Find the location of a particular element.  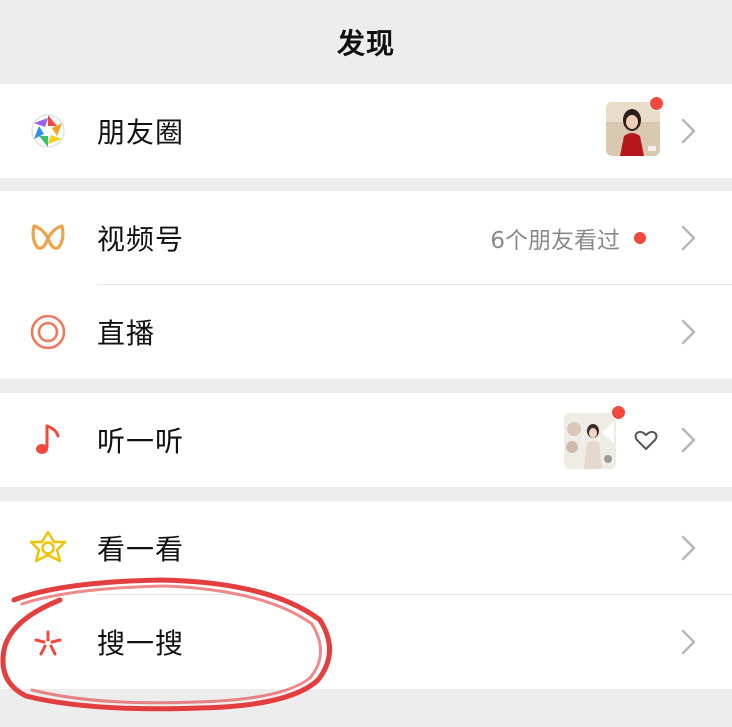

channels-status-text: 6个朋友看过 is located at coordinates (555, 241).